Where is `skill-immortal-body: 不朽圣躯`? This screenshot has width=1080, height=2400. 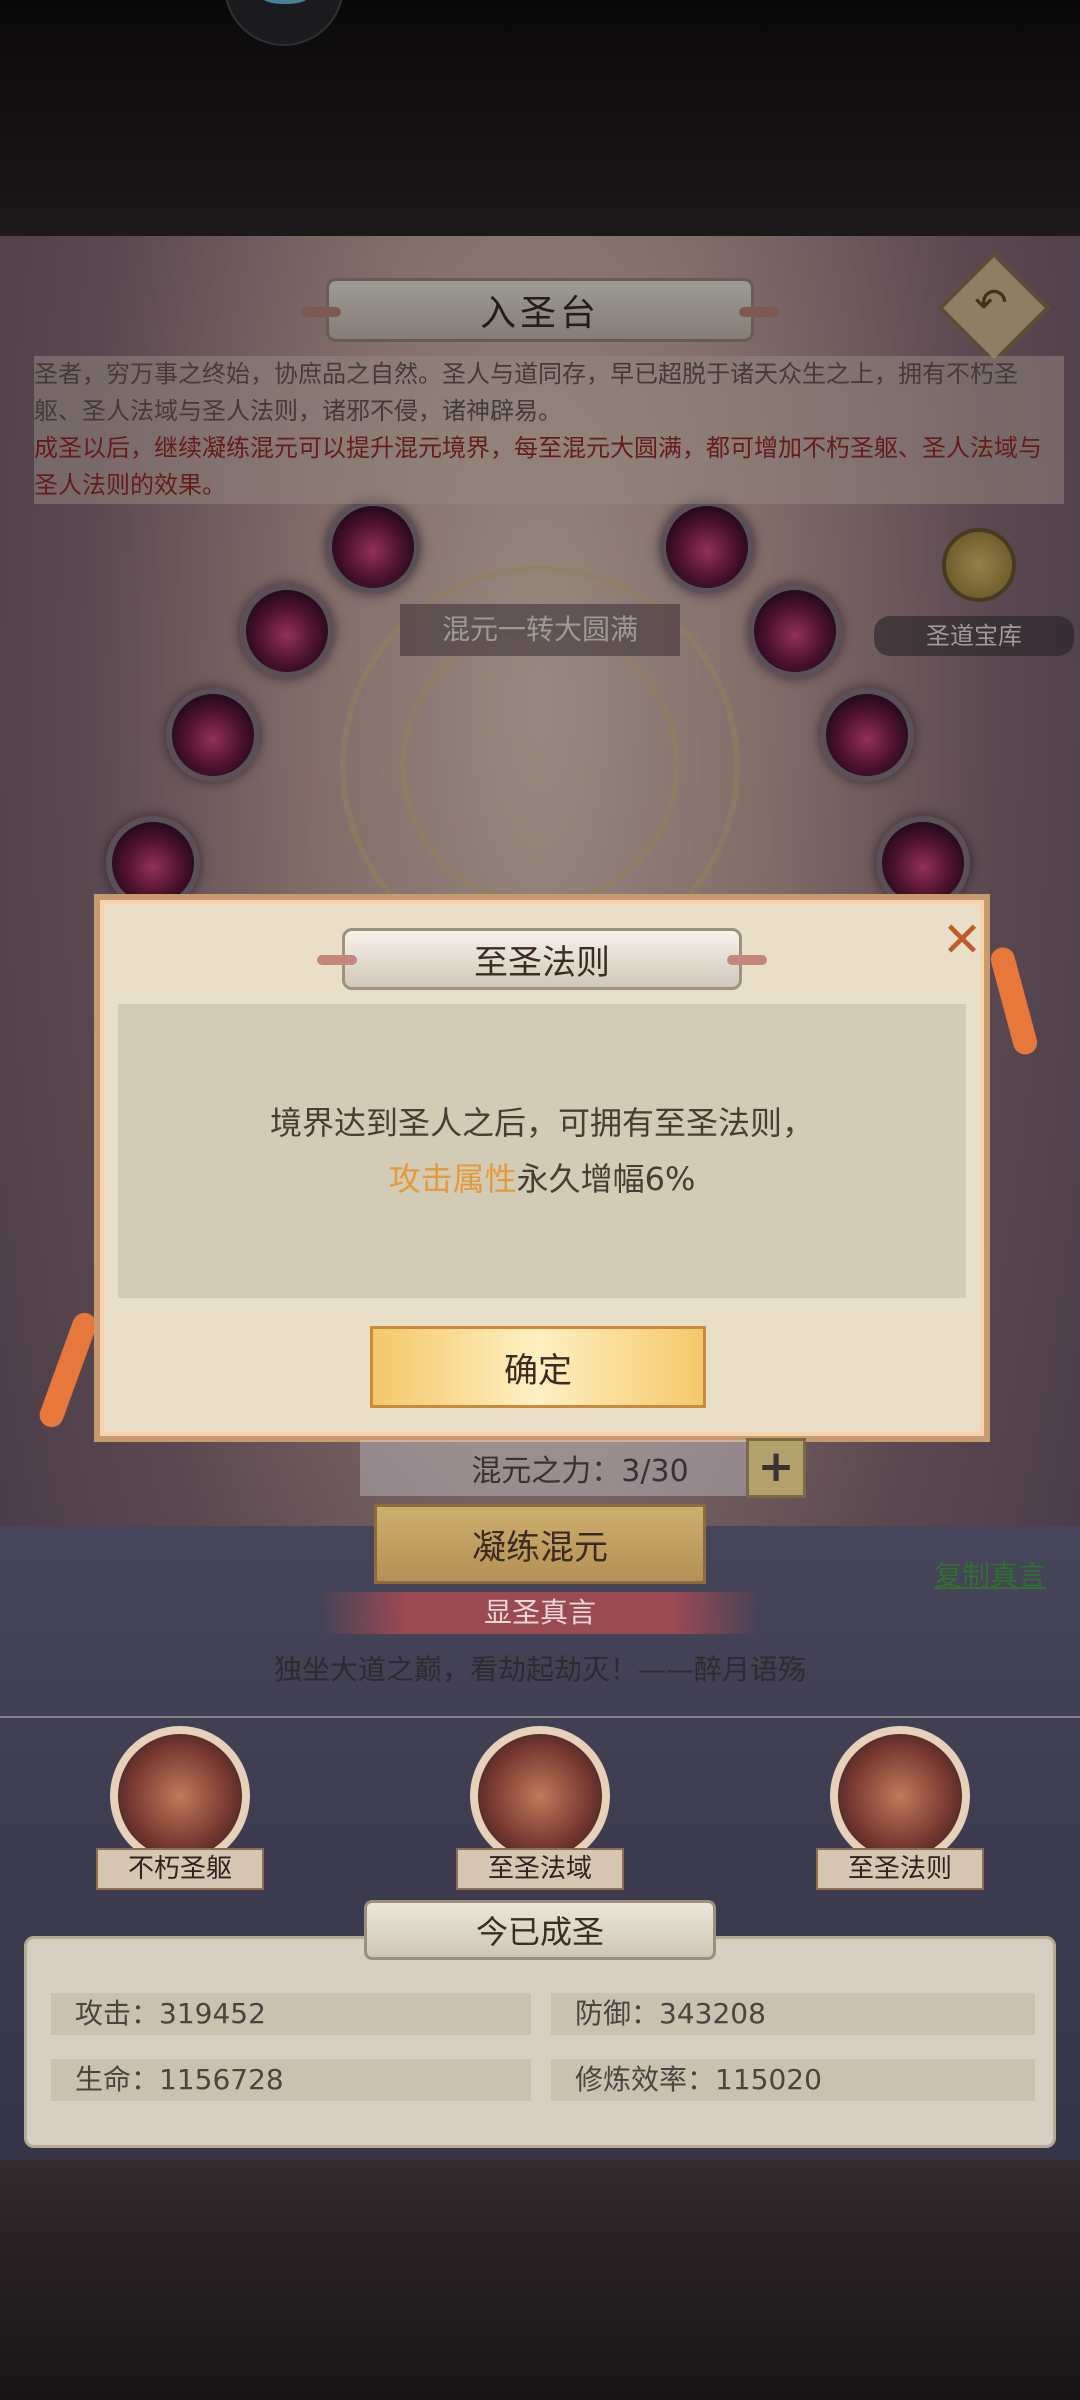
skill-immortal-body: 不朽圣躯 is located at coordinates (180, 1811).